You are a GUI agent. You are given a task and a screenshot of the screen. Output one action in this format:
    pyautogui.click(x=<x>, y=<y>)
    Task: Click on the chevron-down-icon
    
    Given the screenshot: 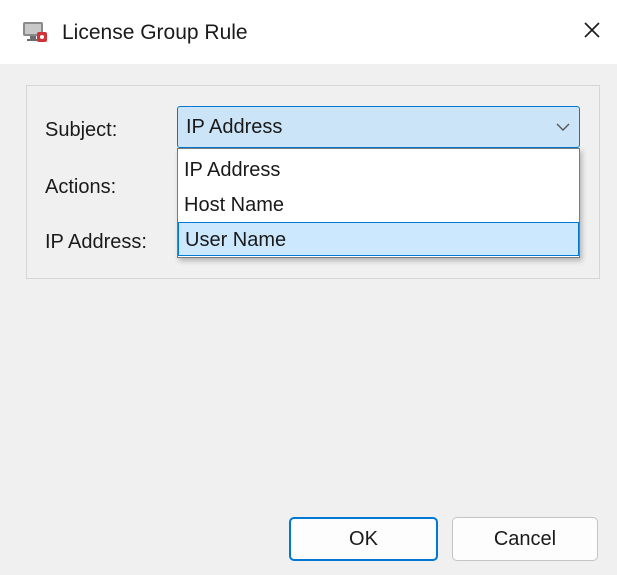 What is the action you would take?
    pyautogui.click(x=563, y=127)
    